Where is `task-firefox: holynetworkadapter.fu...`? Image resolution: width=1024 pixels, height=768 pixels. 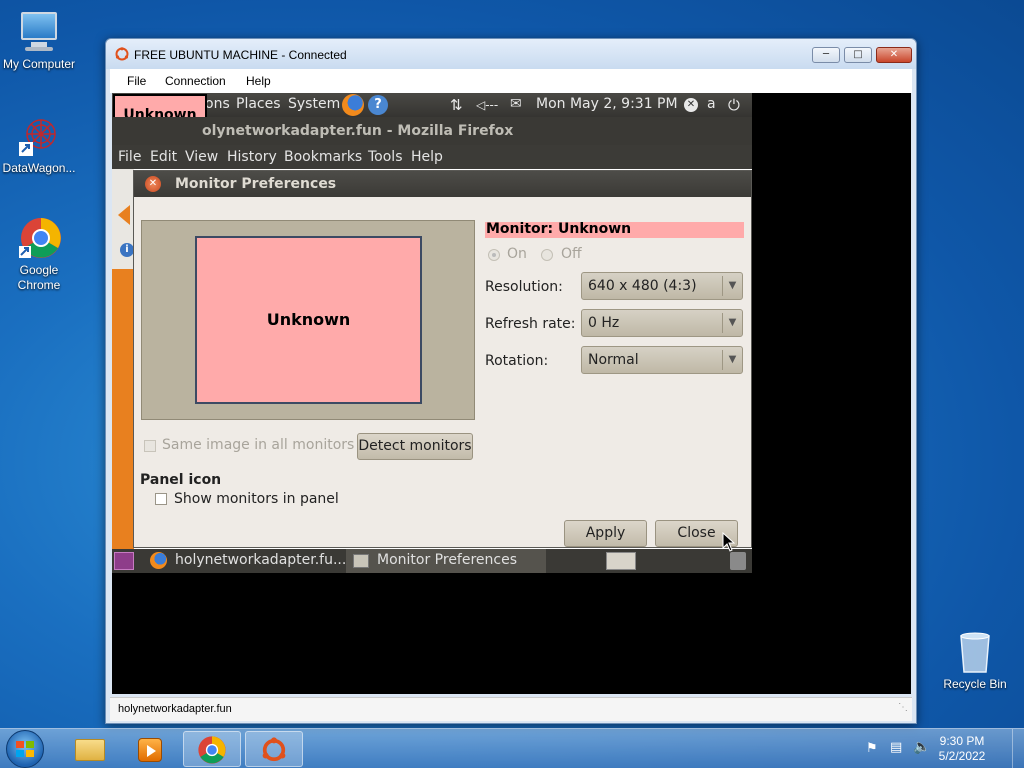 task-firefox: holynetworkadapter.fu... is located at coordinates (260, 560).